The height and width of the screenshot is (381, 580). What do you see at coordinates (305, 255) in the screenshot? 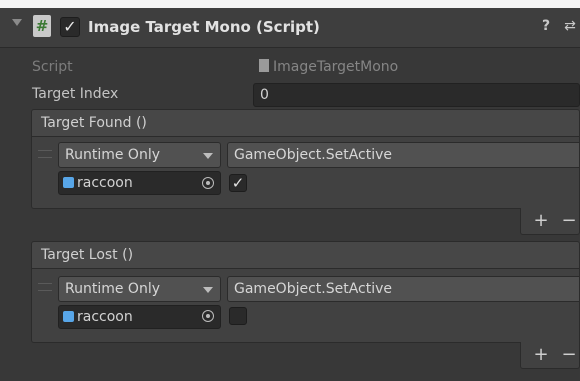
I see `target-lost-event-header: Target Lost ()` at bounding box center [305, 255].